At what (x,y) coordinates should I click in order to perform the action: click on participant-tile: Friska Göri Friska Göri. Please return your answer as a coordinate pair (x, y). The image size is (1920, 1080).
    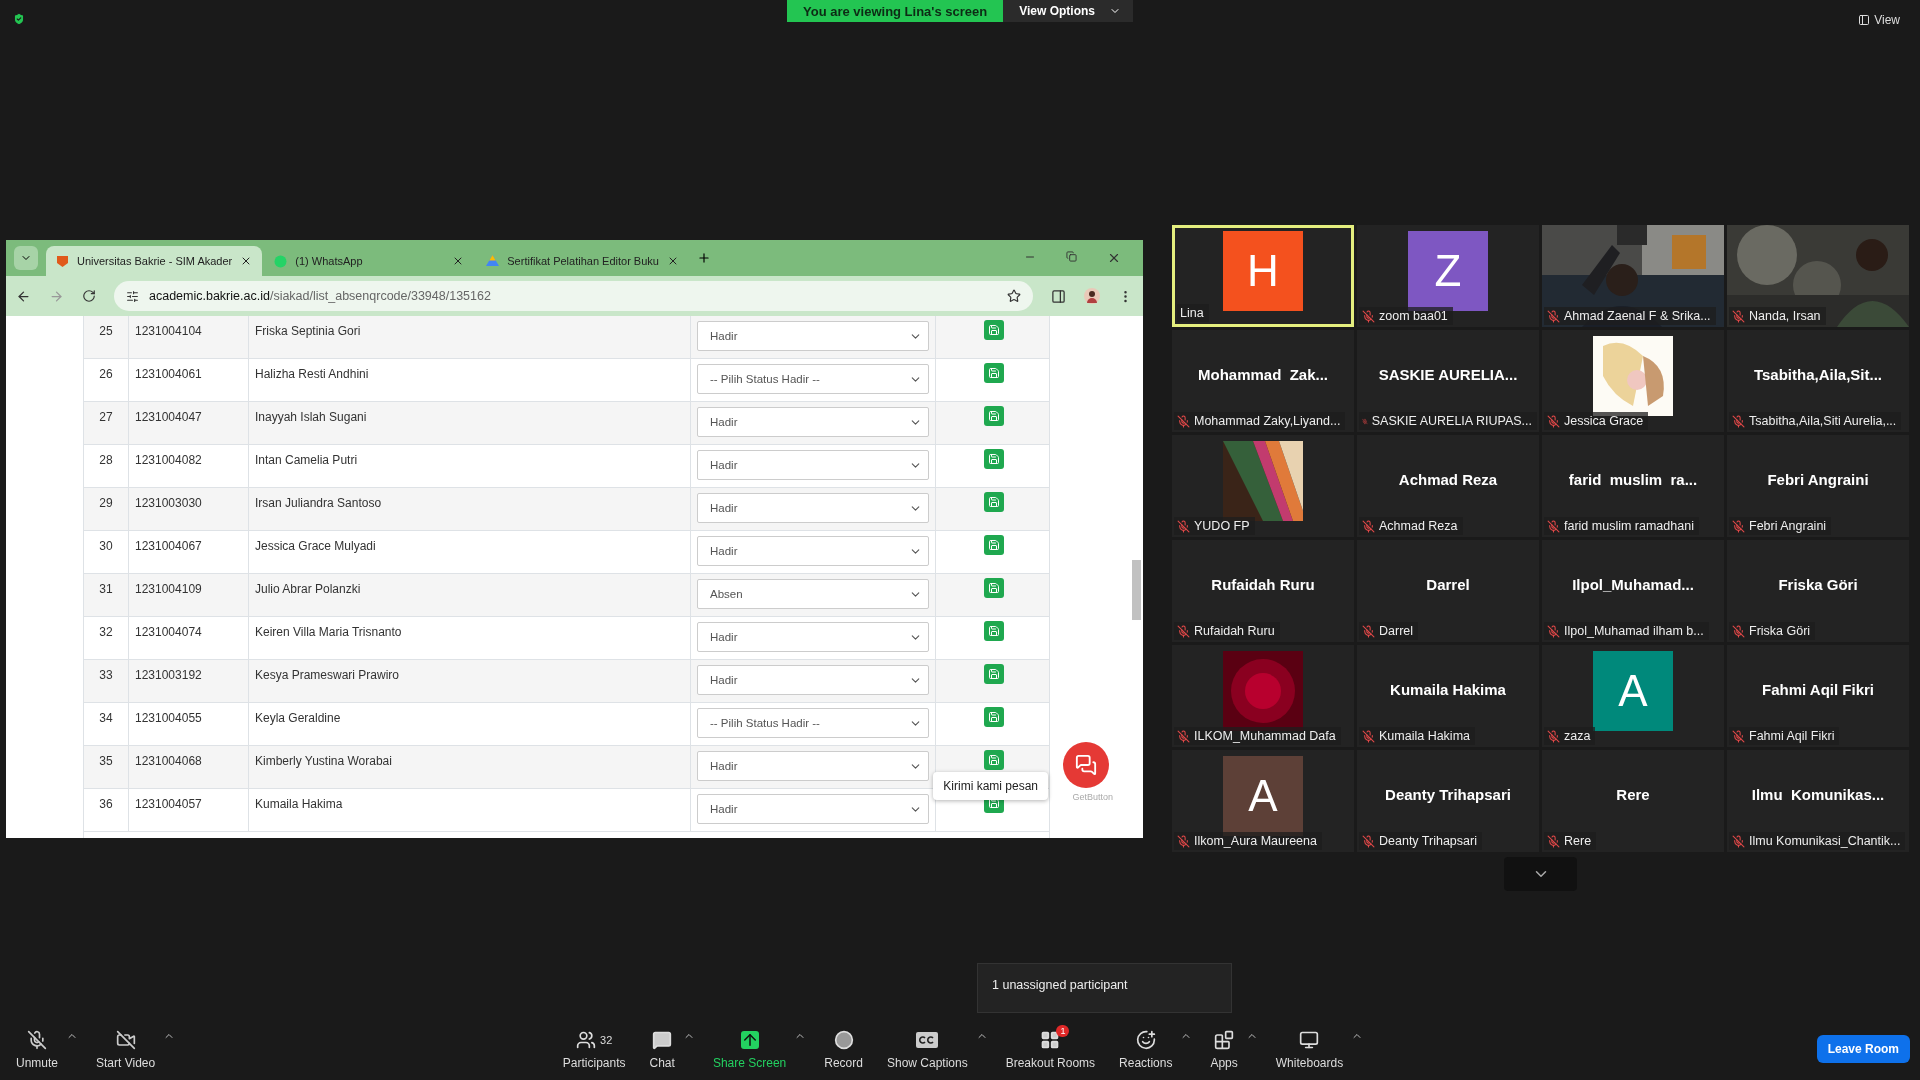
    Looking at the image, I should click on (1818, 591).